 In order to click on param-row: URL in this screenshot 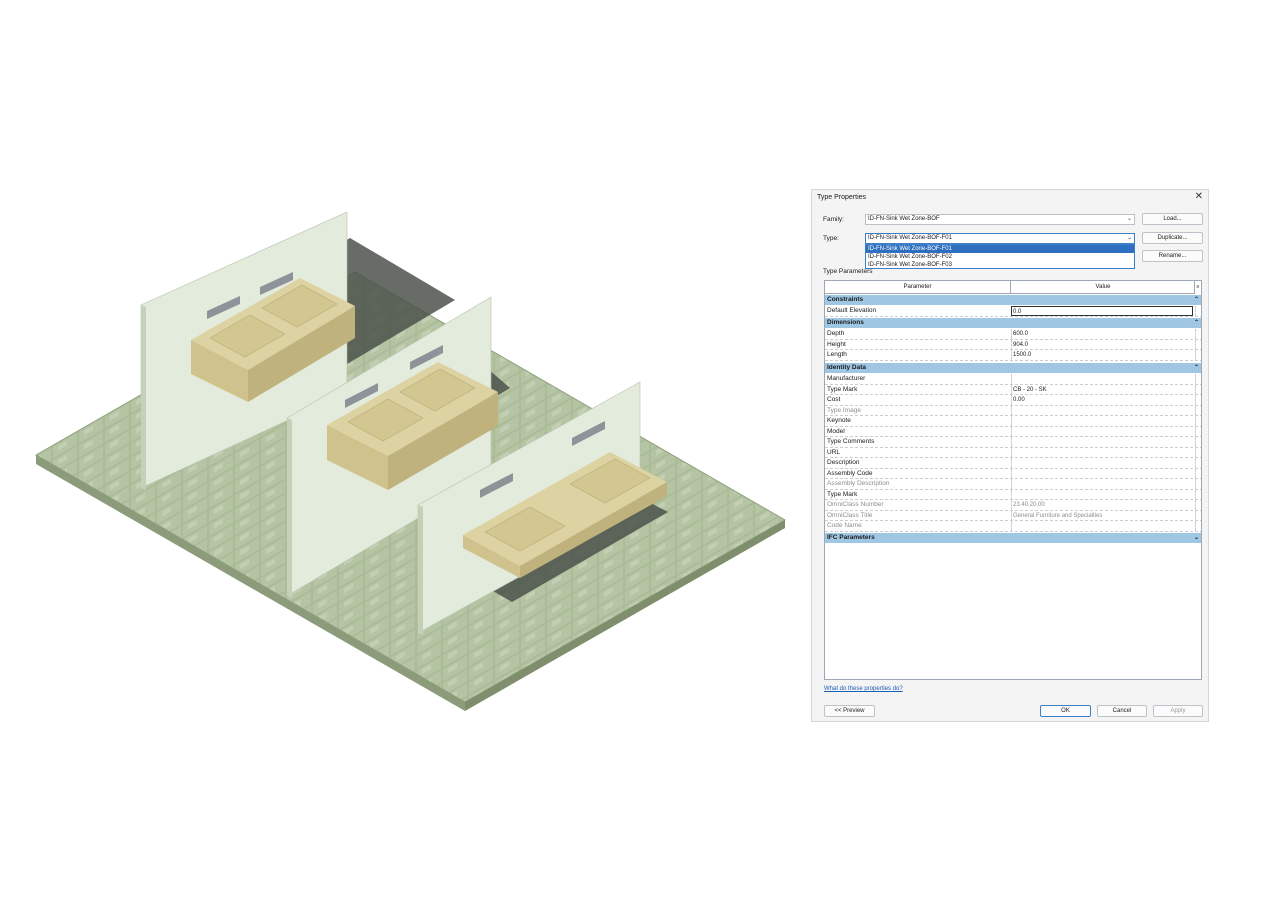, I will do `click(1013, 452)`.